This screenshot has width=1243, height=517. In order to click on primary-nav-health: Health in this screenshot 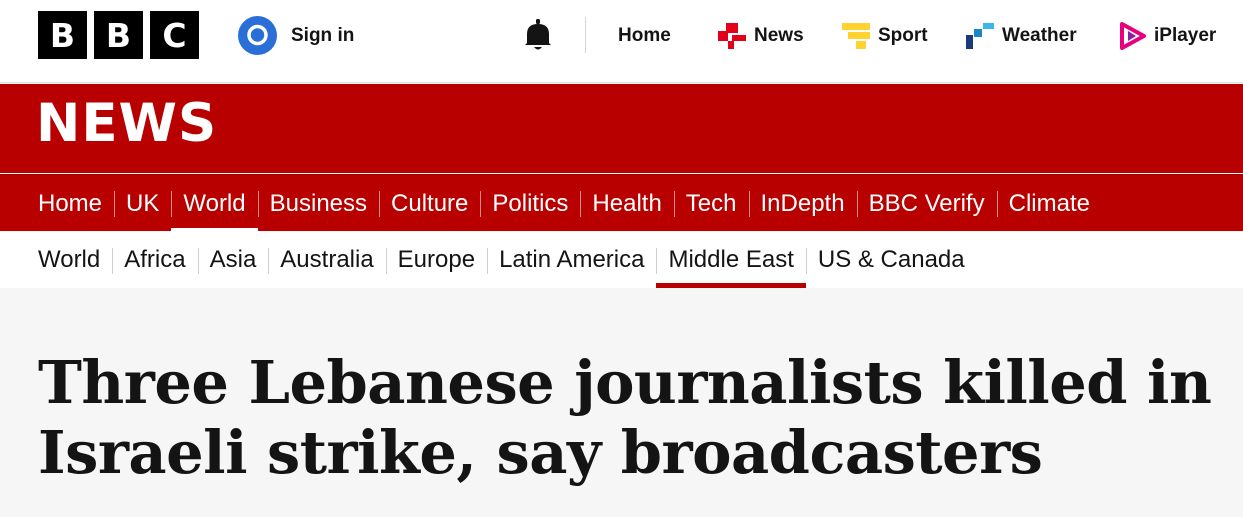, I will do `click(626, 203)`.